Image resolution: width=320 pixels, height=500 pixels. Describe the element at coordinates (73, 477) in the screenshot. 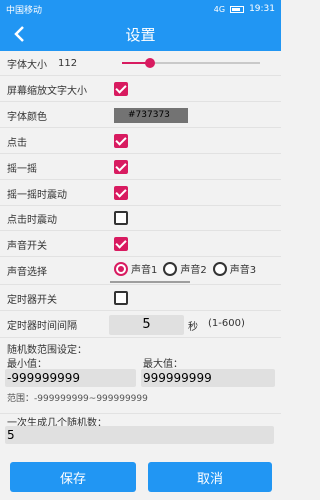

I see `save-button: 保存` at that location.